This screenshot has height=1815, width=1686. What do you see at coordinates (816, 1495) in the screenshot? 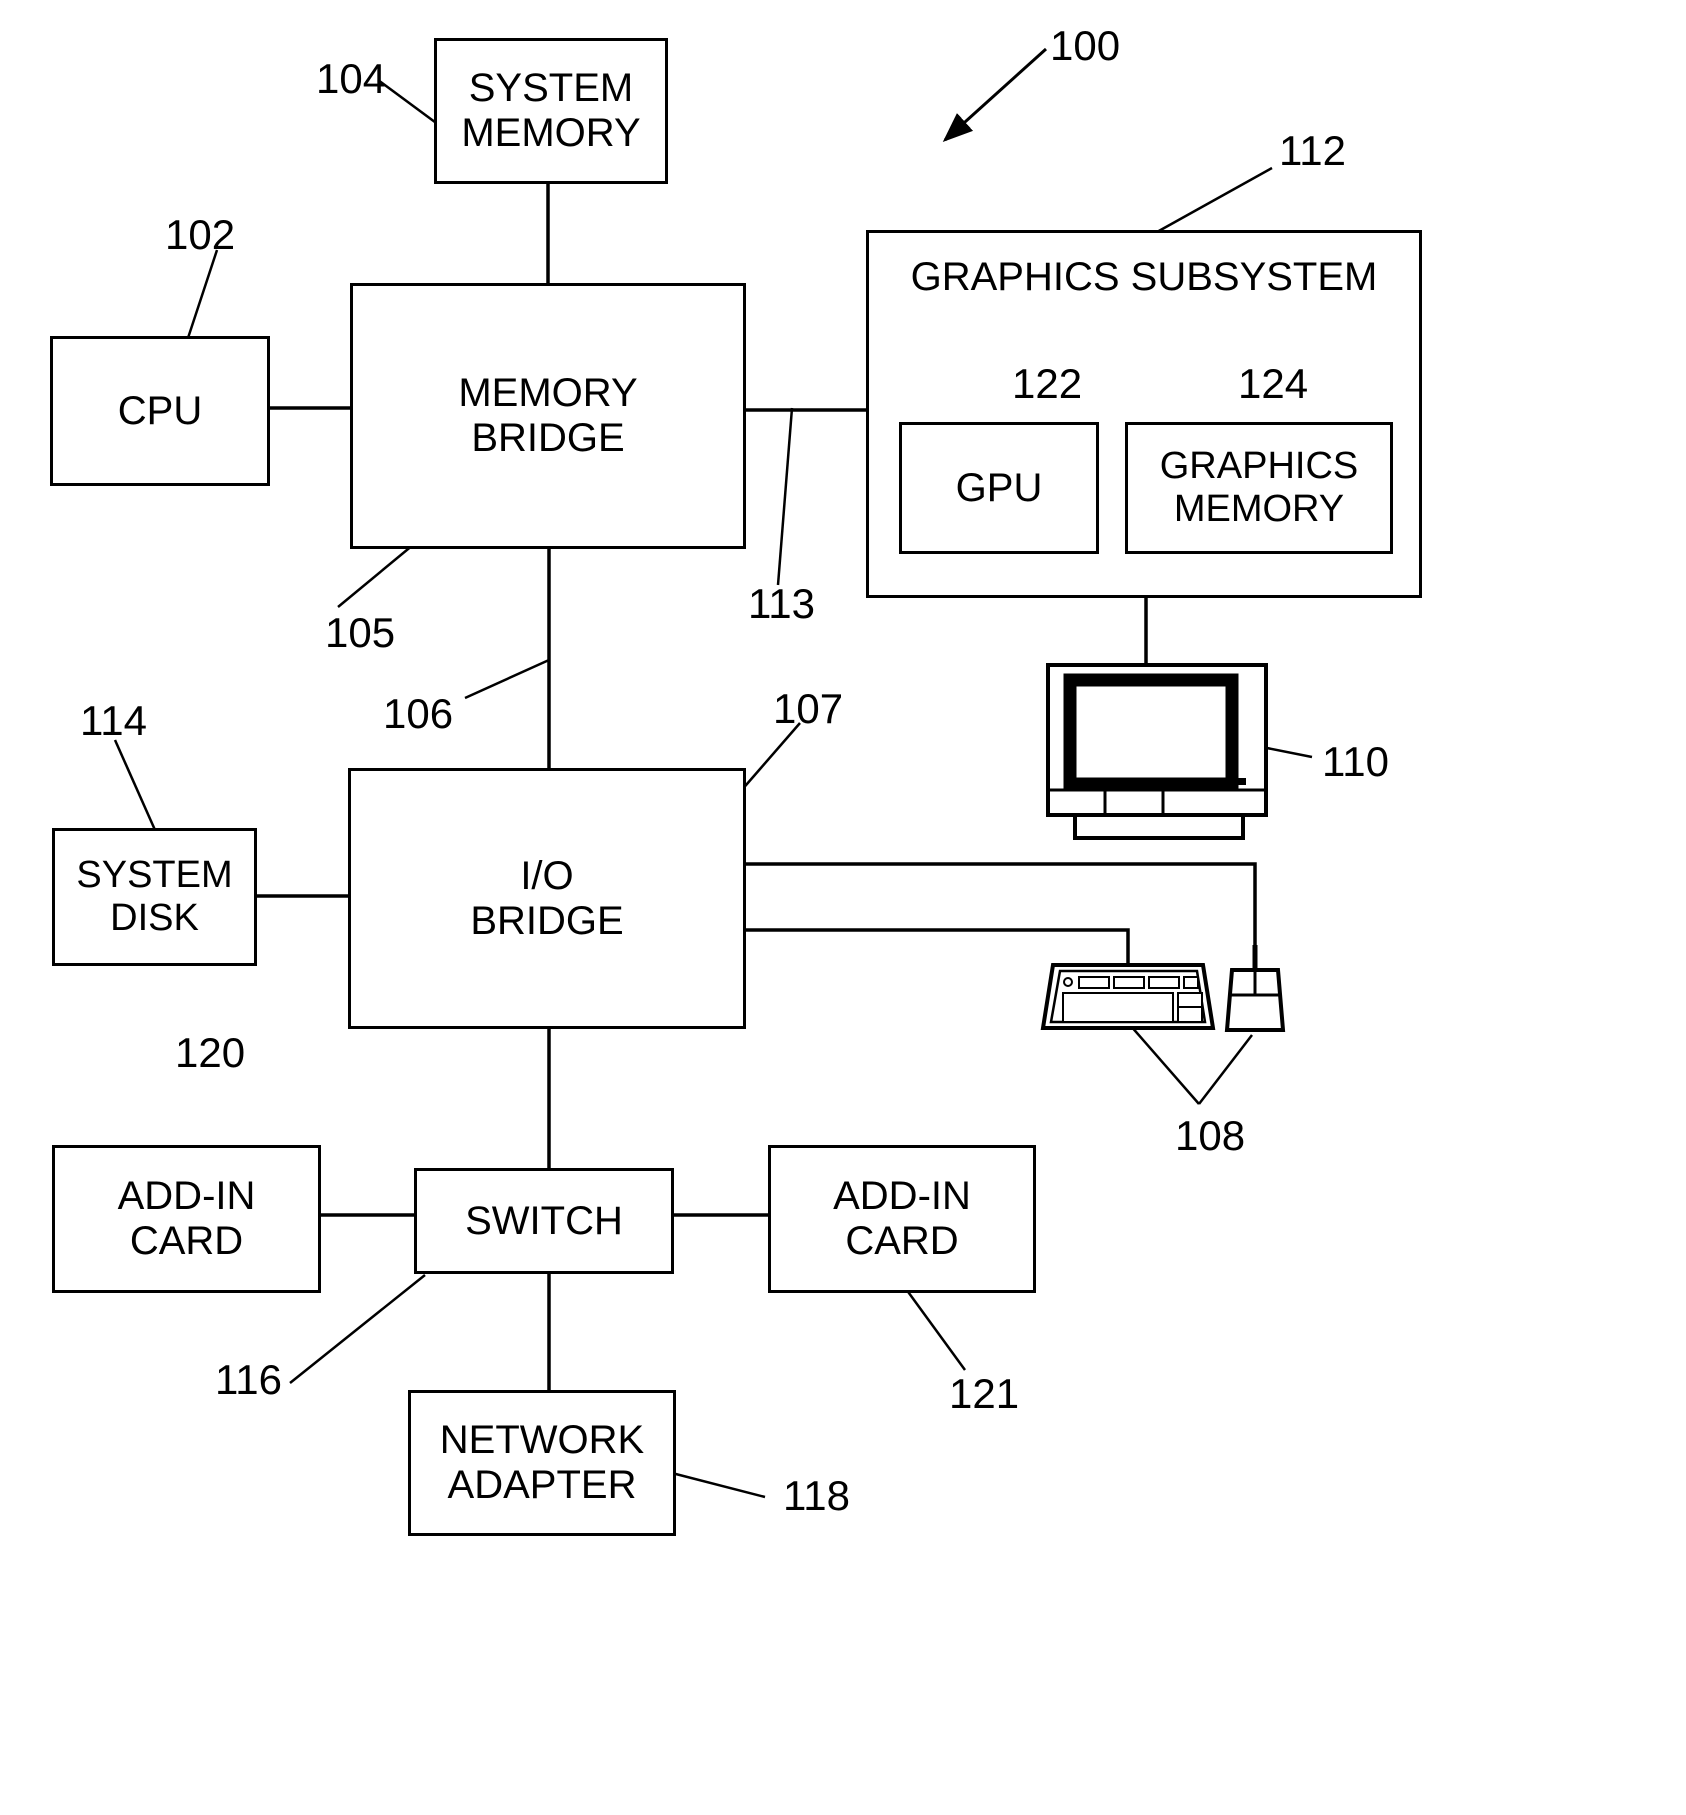
I see `ref-label-118: 118` at bounding box center [816, 1495].